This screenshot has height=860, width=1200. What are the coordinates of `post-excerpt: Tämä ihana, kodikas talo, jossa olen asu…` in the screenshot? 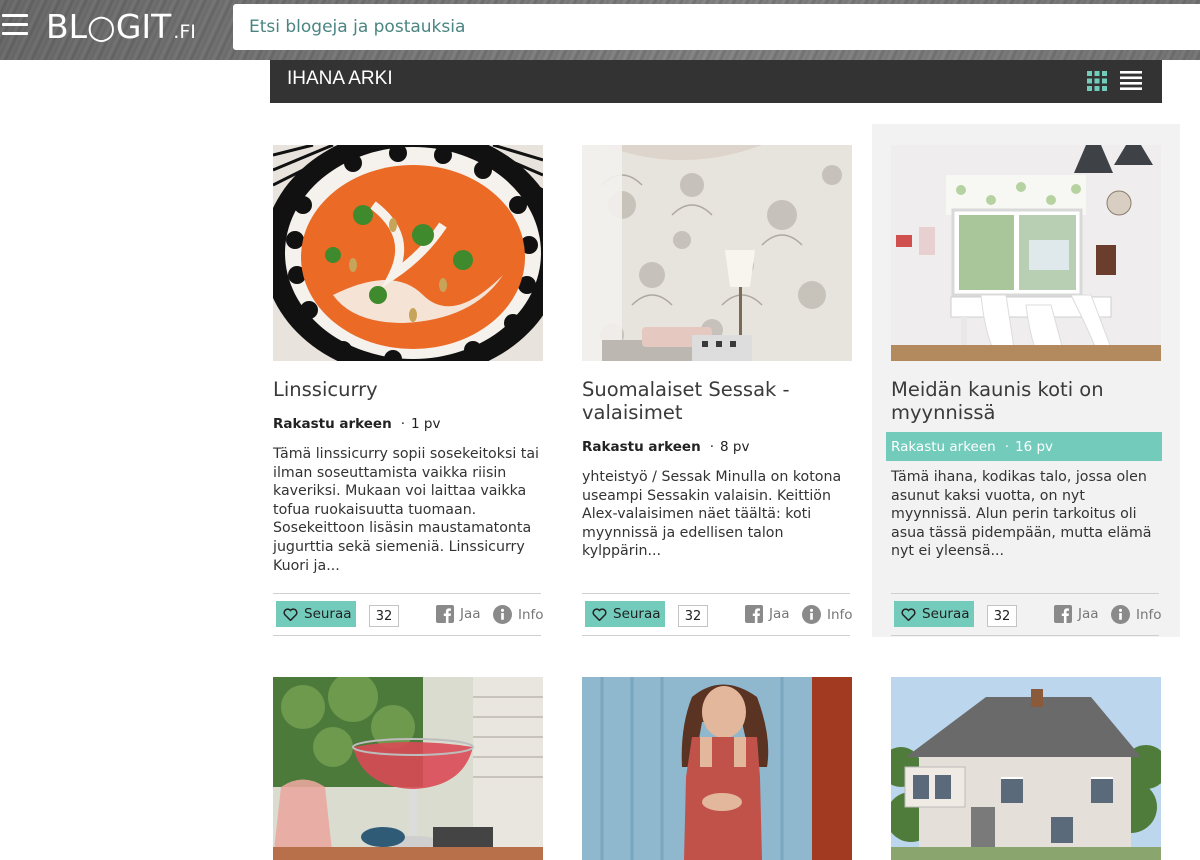 It's located at (1021, 514).